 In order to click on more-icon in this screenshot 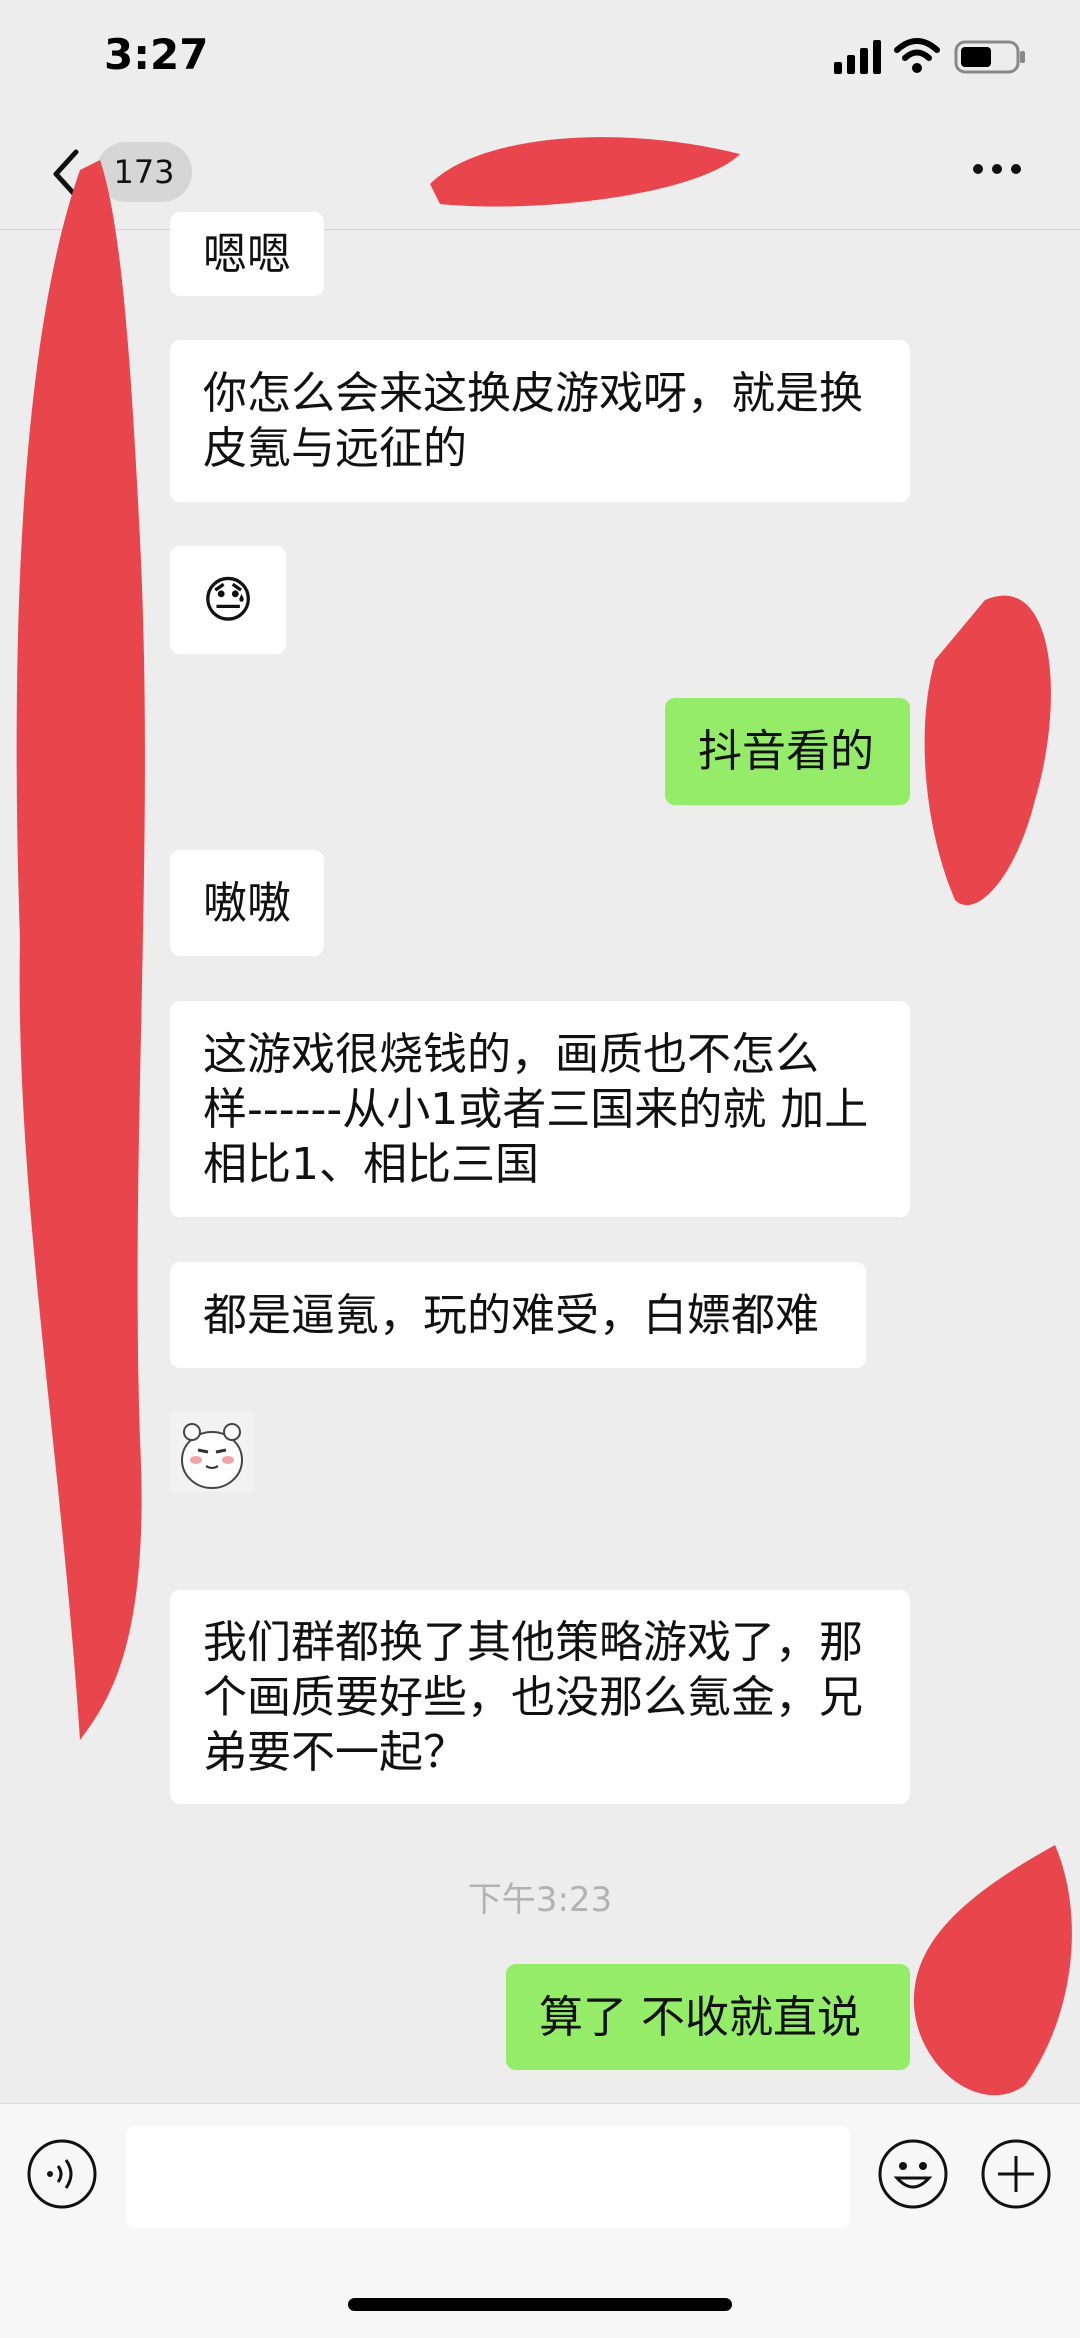, I will do `click(997, 172)`.